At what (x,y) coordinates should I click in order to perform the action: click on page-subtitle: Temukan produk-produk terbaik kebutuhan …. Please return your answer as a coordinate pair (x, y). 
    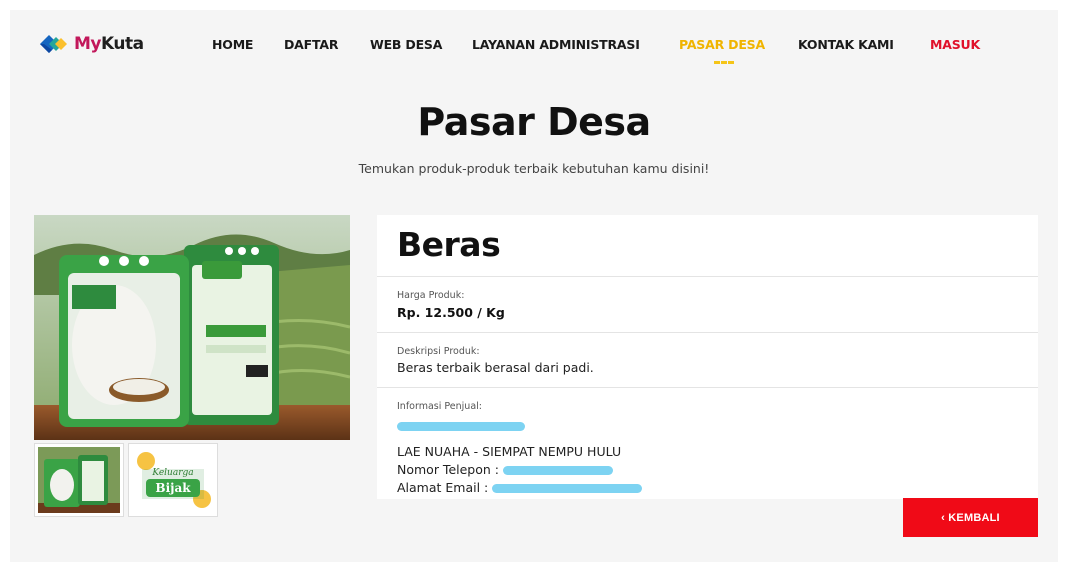
    Looking at the image, I should click on (534, 168).